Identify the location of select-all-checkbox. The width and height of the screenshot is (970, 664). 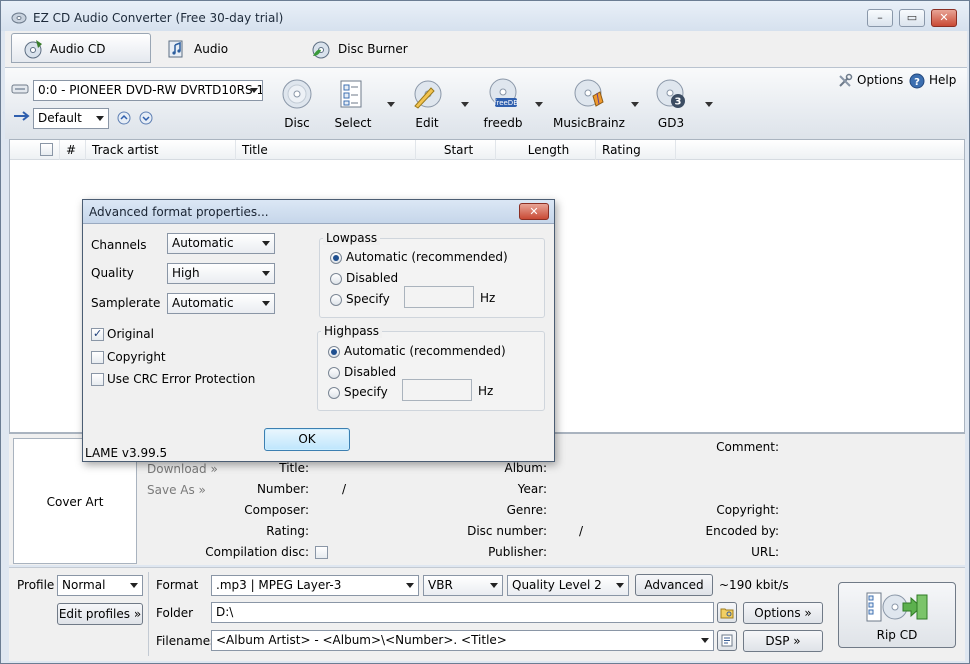
(46, 149).